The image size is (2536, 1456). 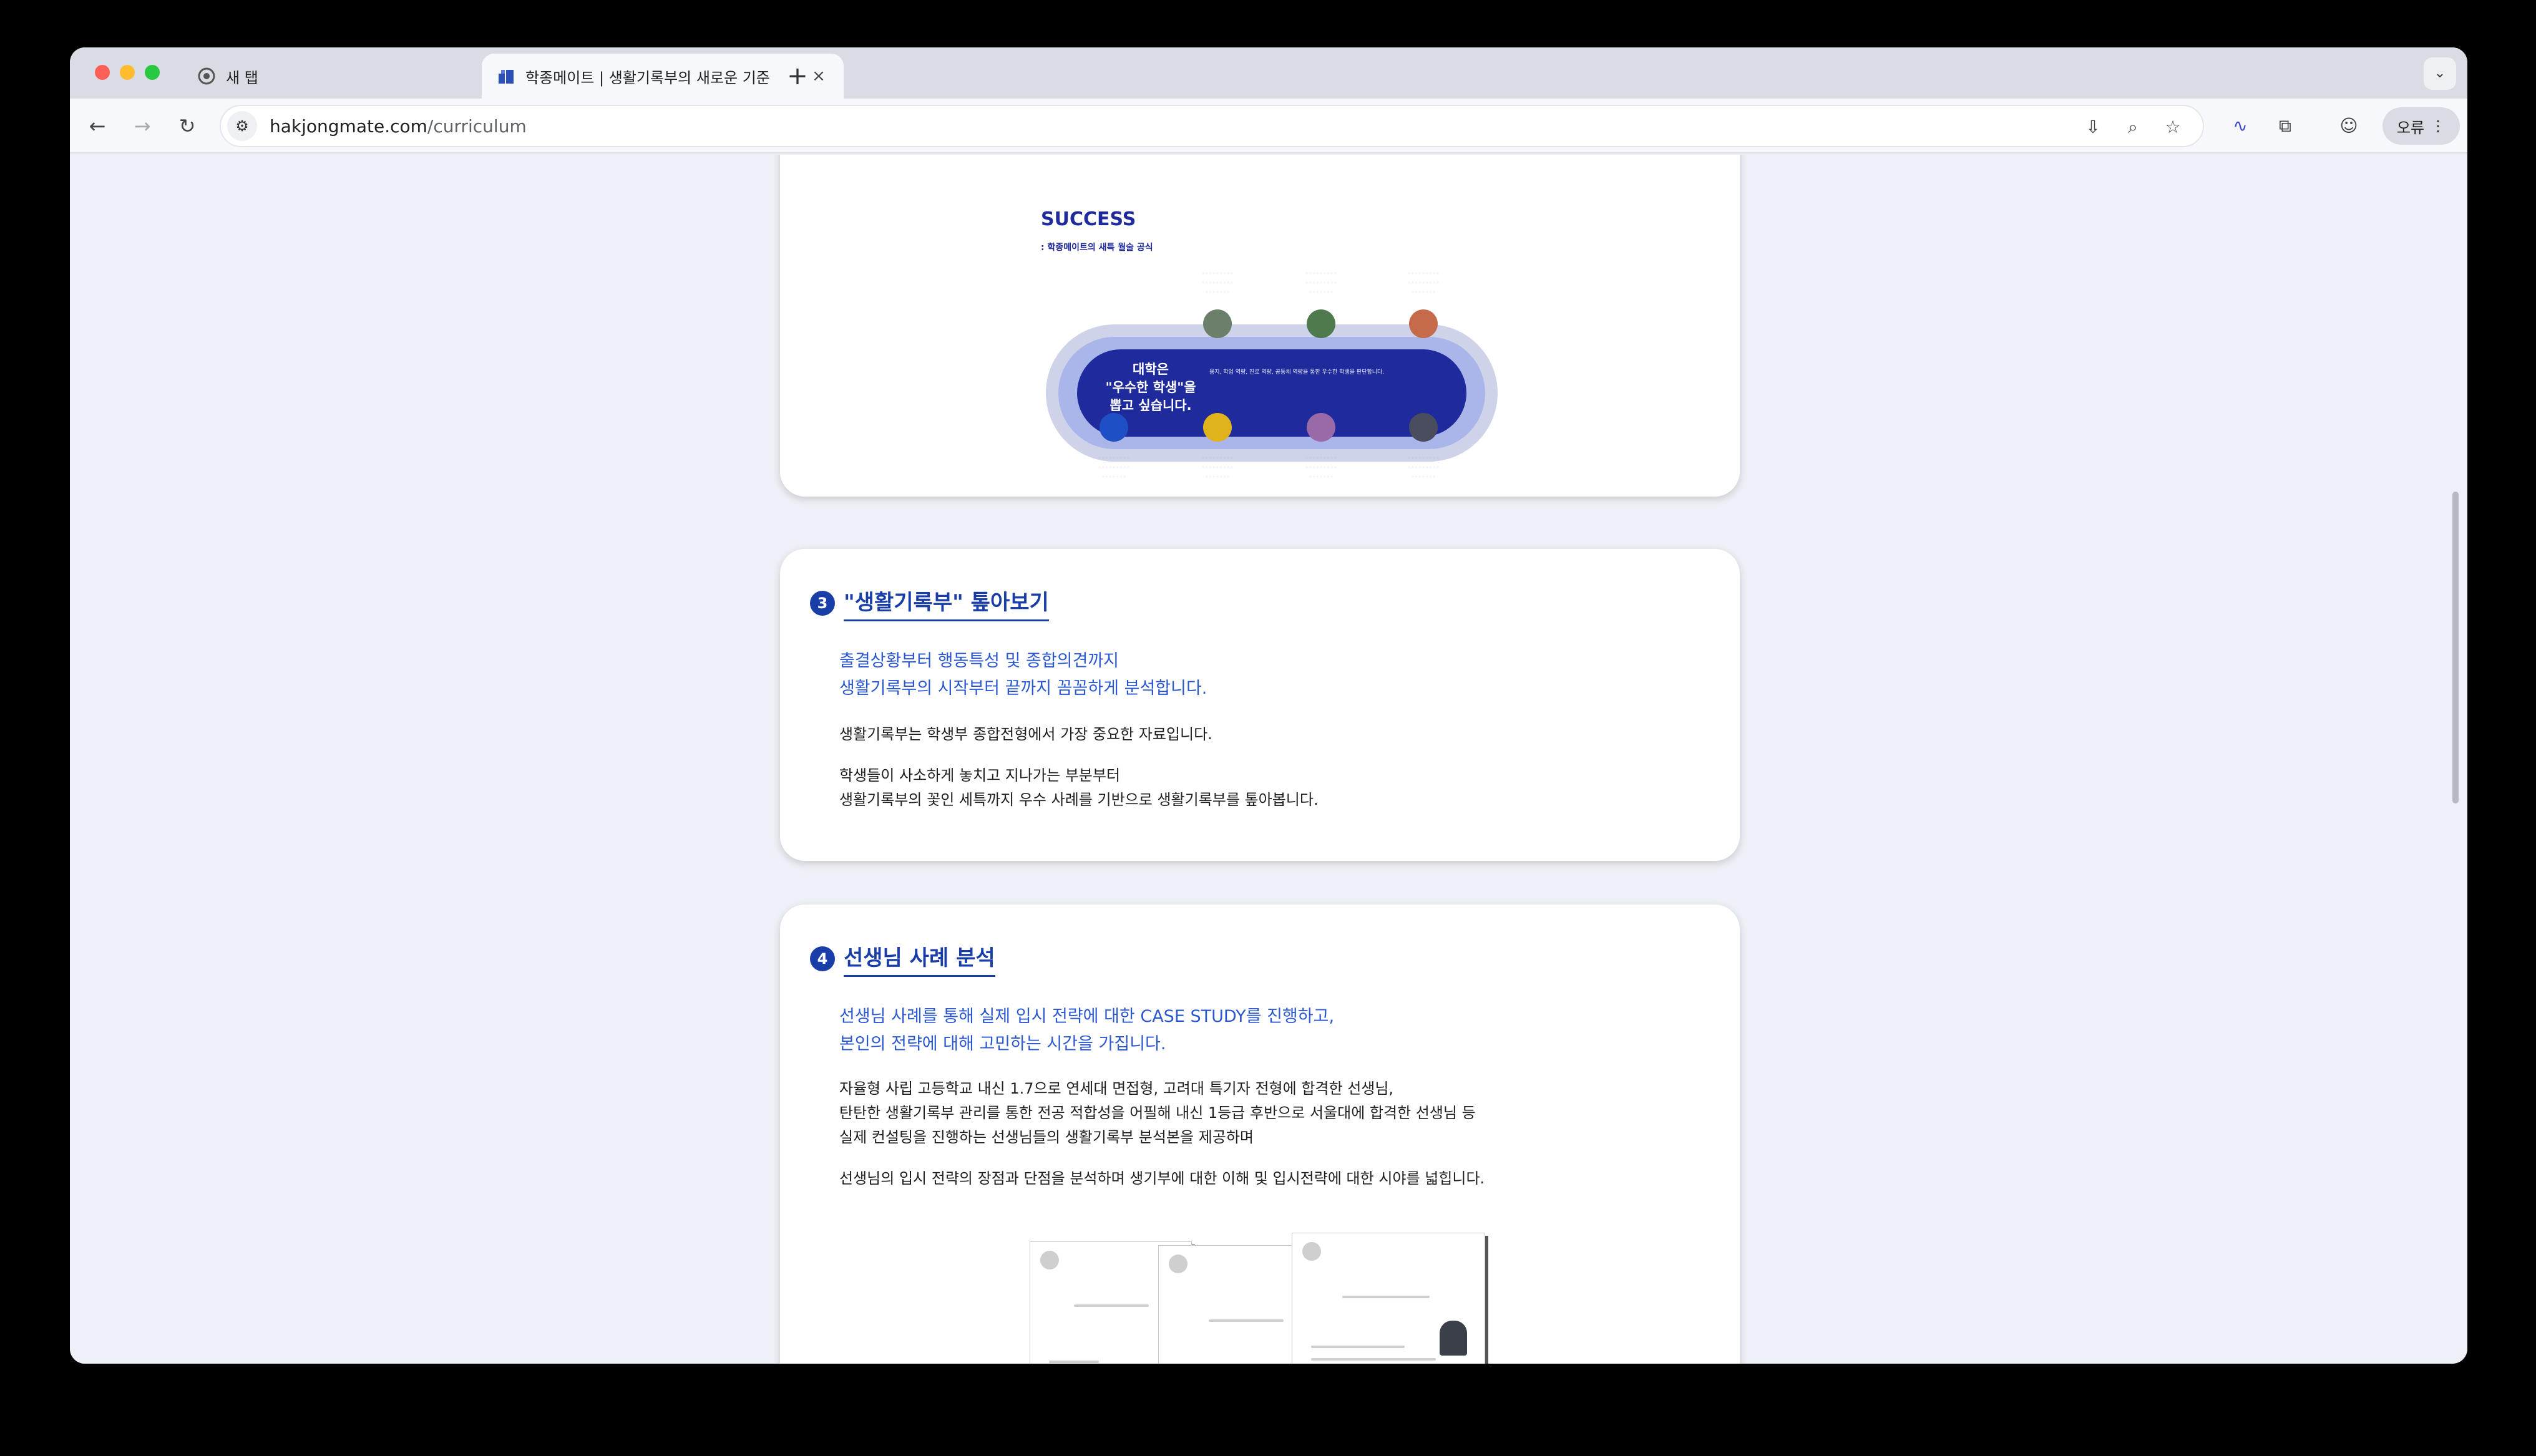 I want to click on install-app-icon: ⇩, so click(x=2092, y=128).